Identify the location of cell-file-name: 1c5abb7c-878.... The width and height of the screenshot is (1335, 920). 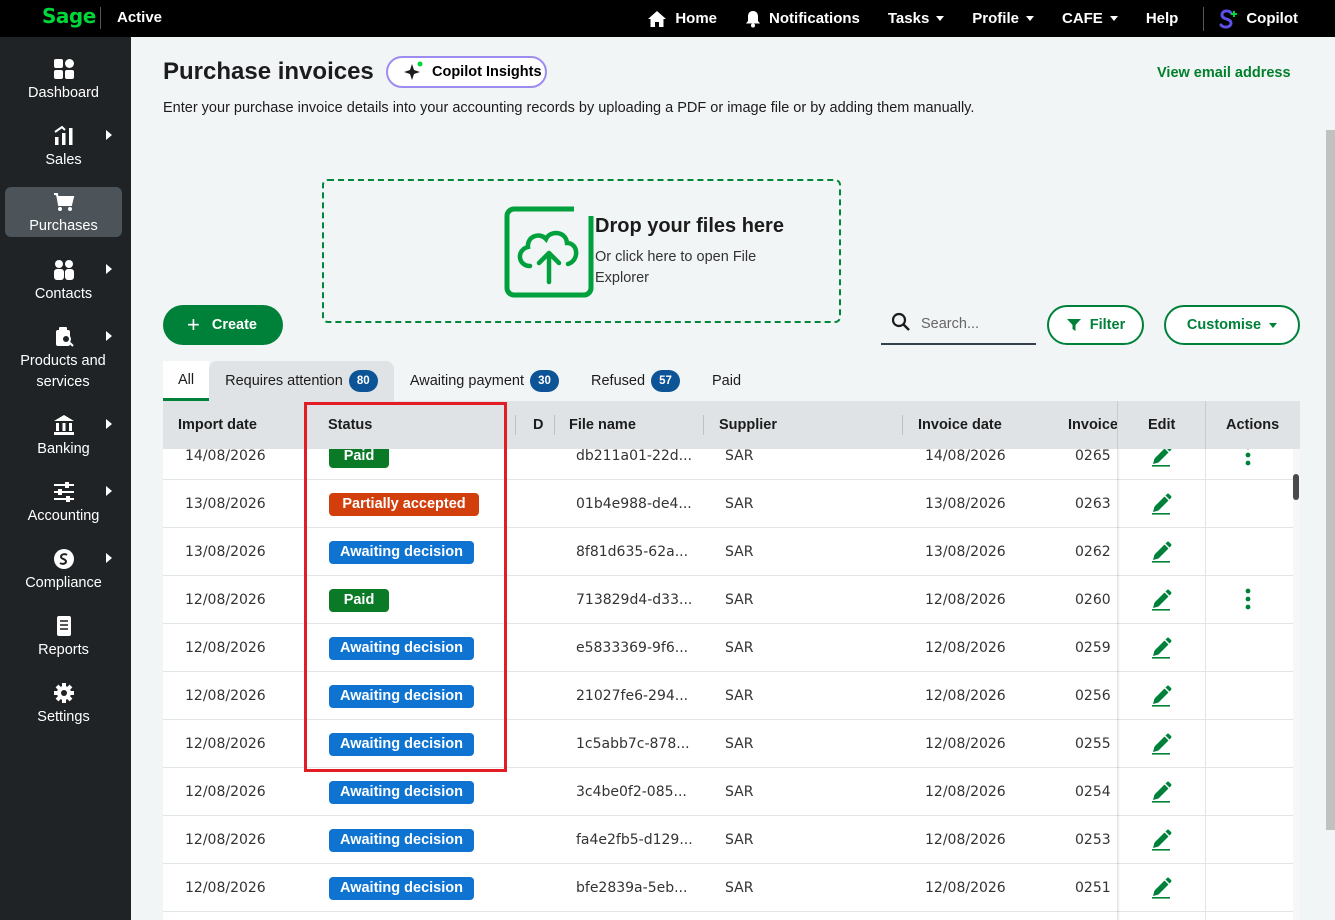
(633, 744).